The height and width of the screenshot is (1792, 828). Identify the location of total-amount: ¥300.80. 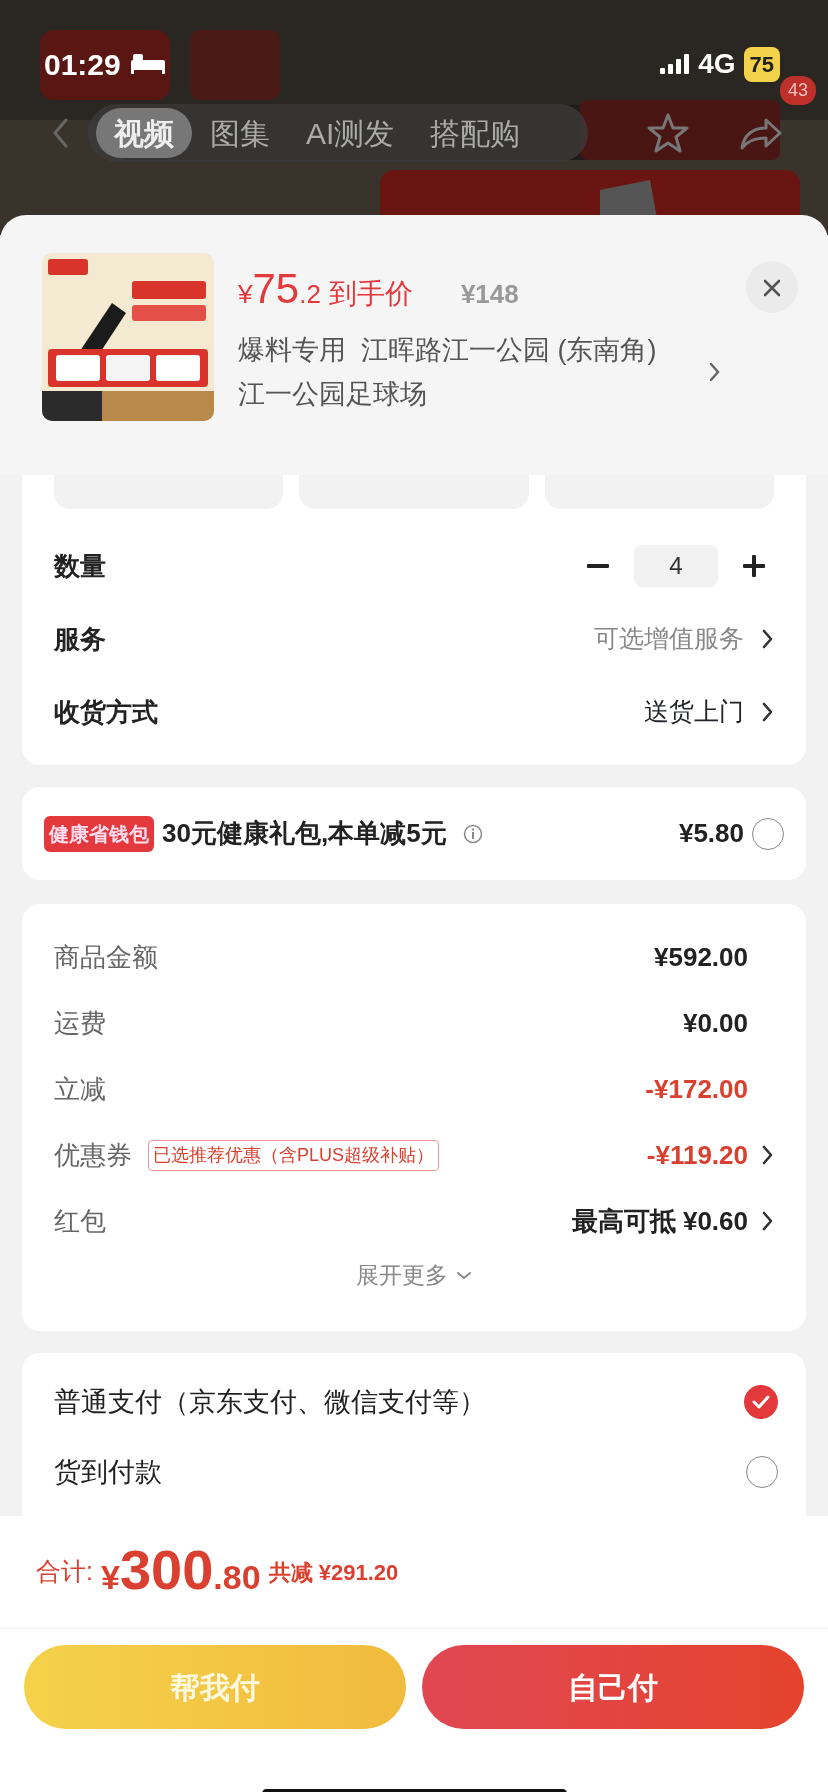
(180, 1572).